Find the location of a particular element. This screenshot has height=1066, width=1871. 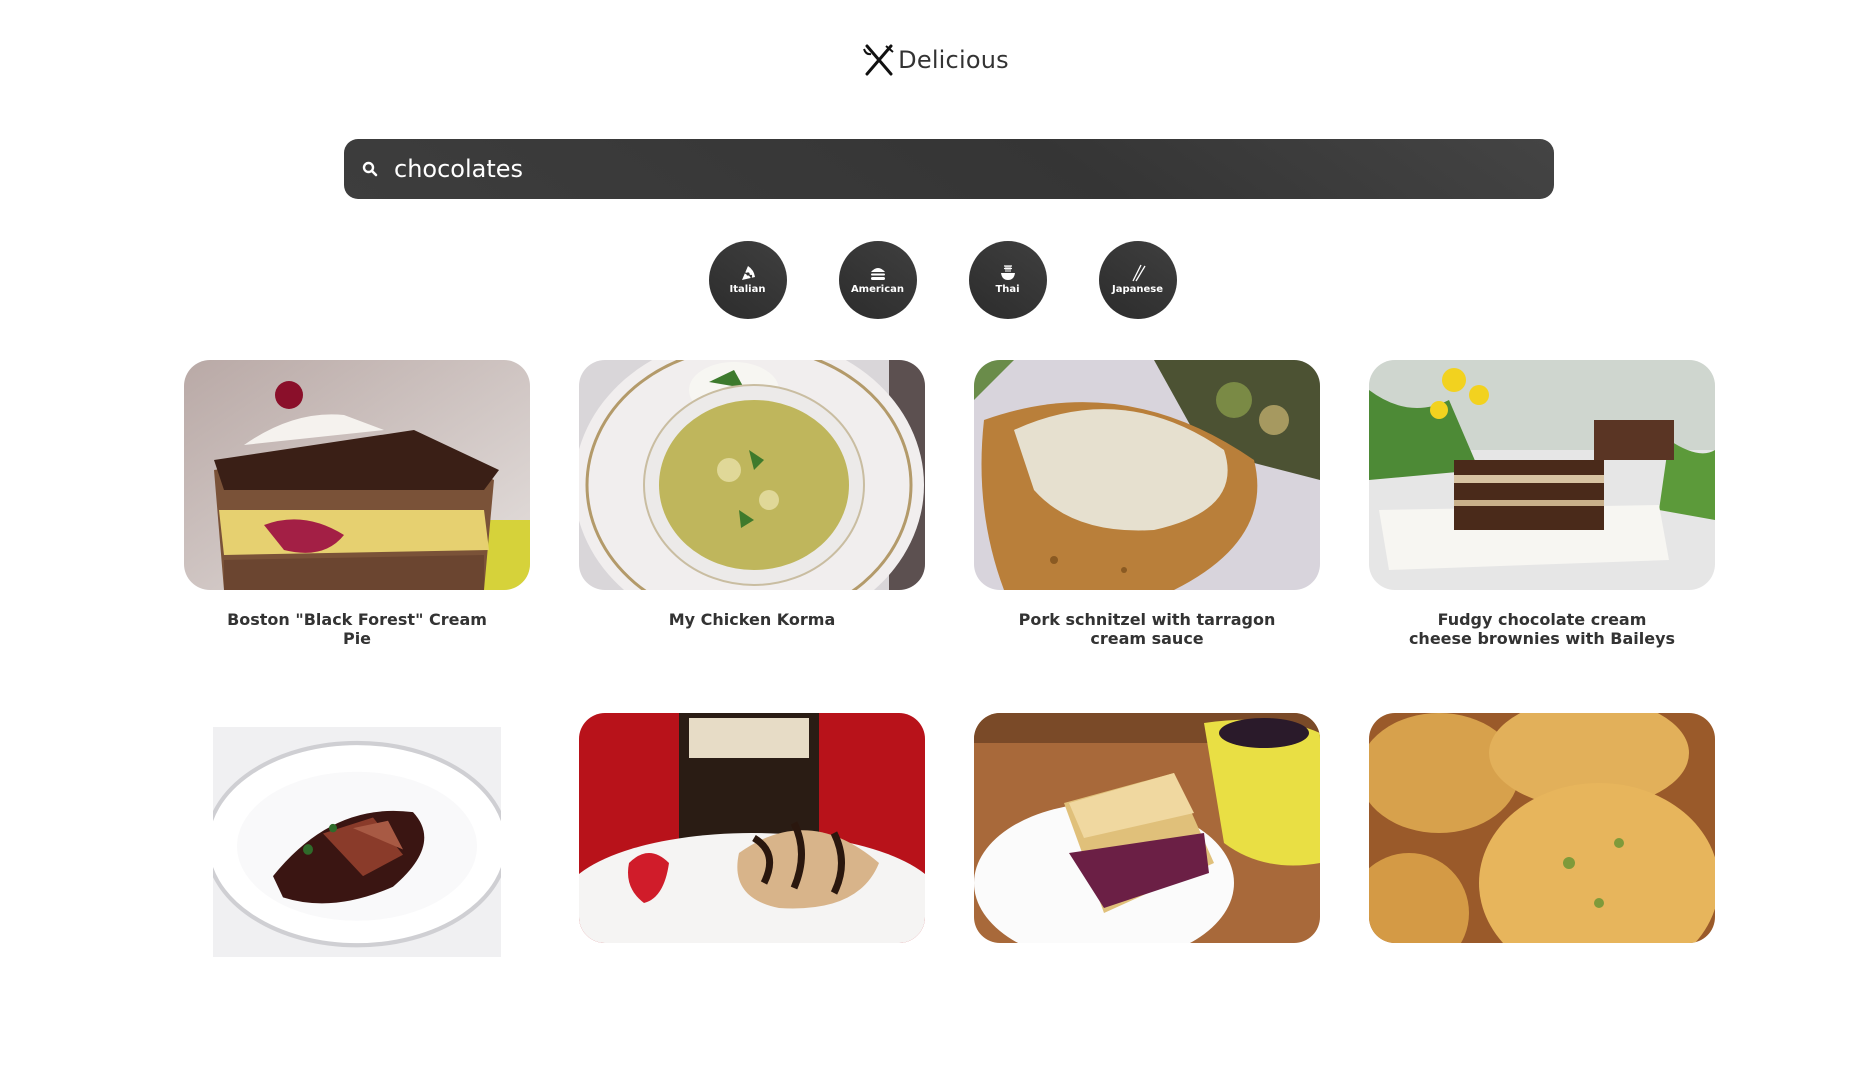

recipe-card: Pork schnitzel with tarragon cream sauce is located at coordinates (1147, 536).